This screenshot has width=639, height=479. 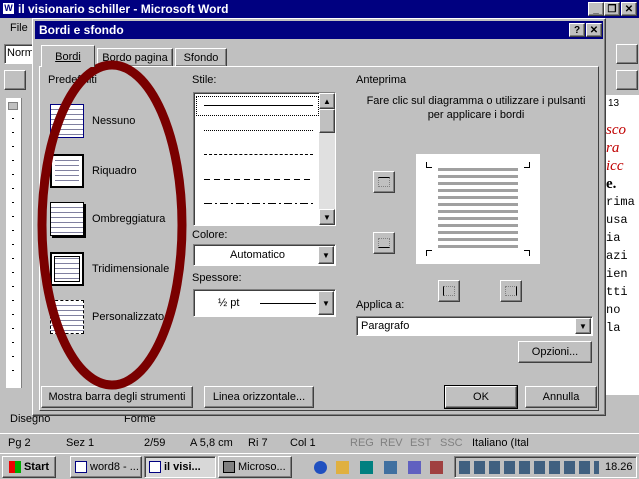 What do you see at coordinates (327, 159) in the screenshot?
I see `style-scrollbar: ▲ ▼` at bounding box center [327, 159].